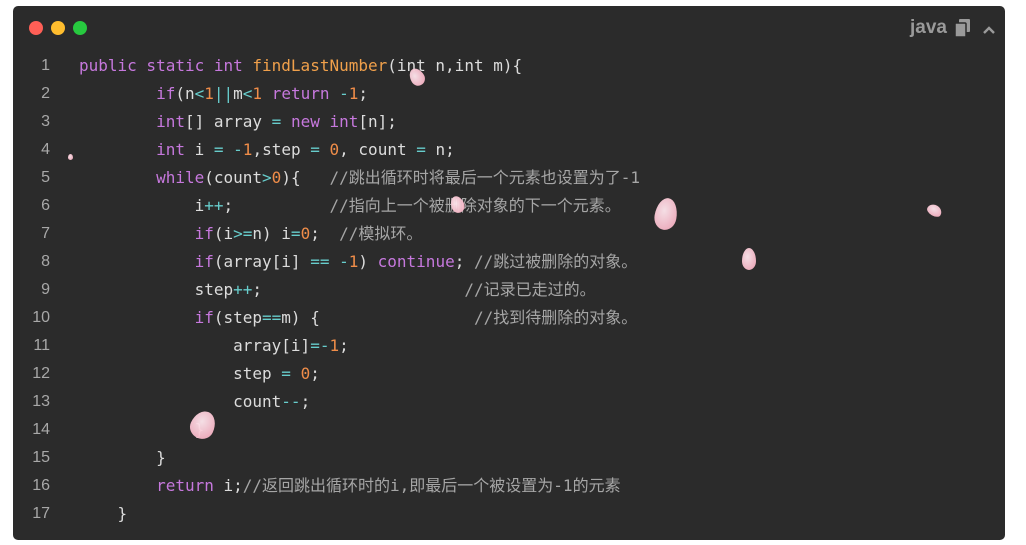 This screenshot has width=1026, height=545. Describe the element at coordinates (368, 261) in the screenshot. I see `code-token: )` at that location.